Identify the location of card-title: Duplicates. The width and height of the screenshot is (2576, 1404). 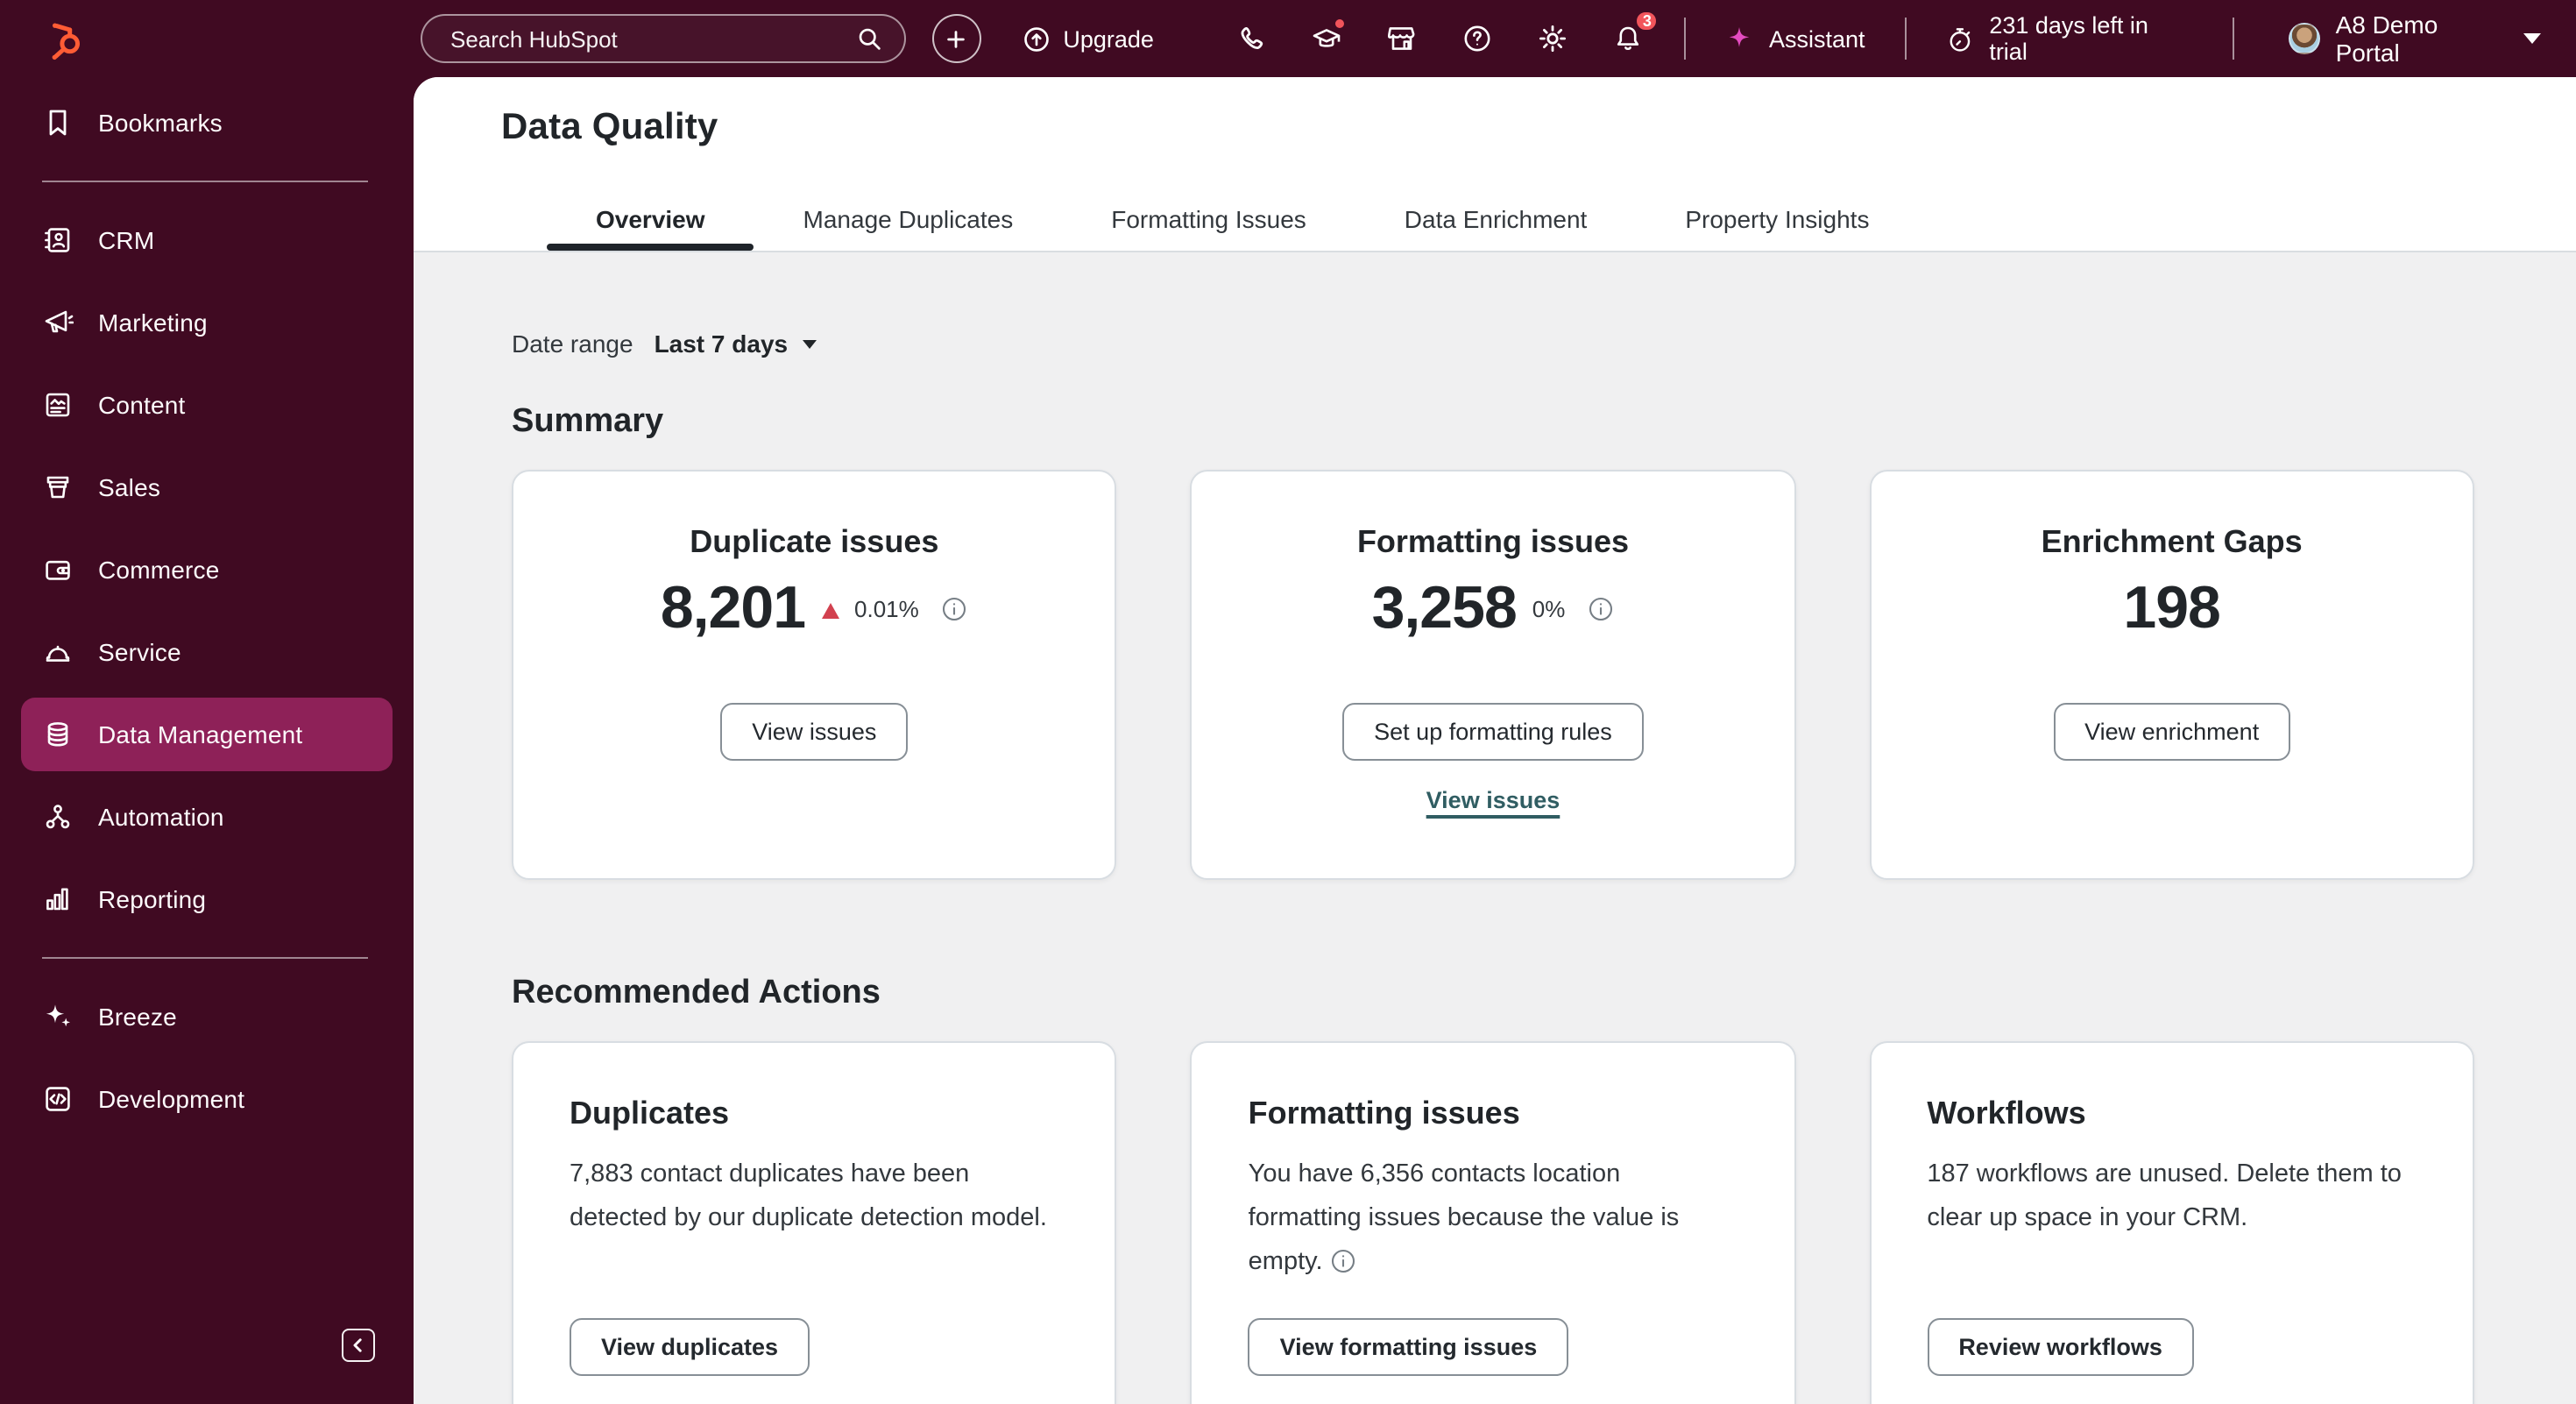
(650, 1113).